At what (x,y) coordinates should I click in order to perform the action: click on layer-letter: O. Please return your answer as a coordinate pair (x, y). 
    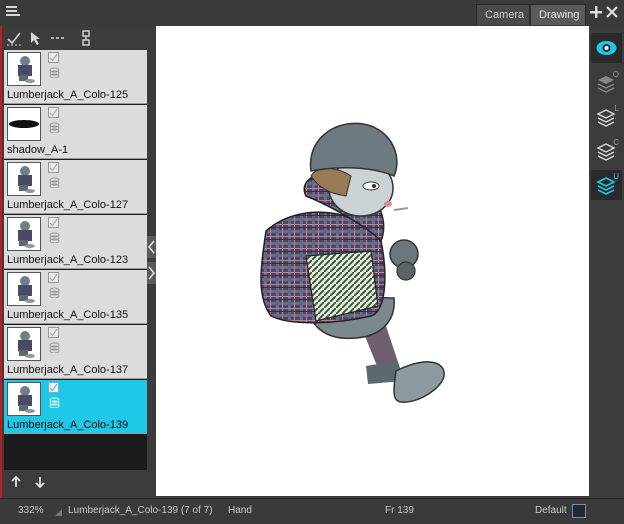
    Looking at the image, I should click on (615, 74).